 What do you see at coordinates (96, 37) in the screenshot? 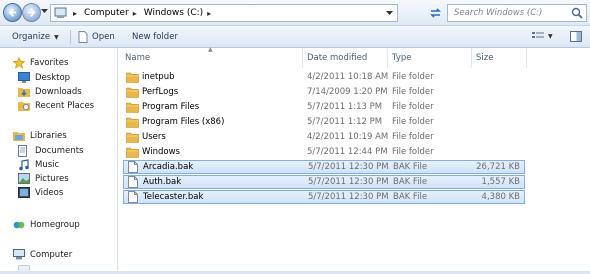
I see `open-button: Open` at bounding box center [96, 37].